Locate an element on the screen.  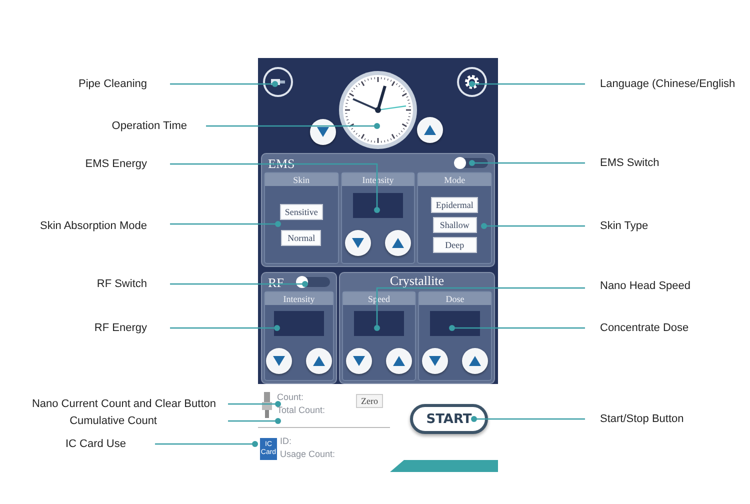
callout-label: Language (Chinese/English is located at coordinates (668, 84).